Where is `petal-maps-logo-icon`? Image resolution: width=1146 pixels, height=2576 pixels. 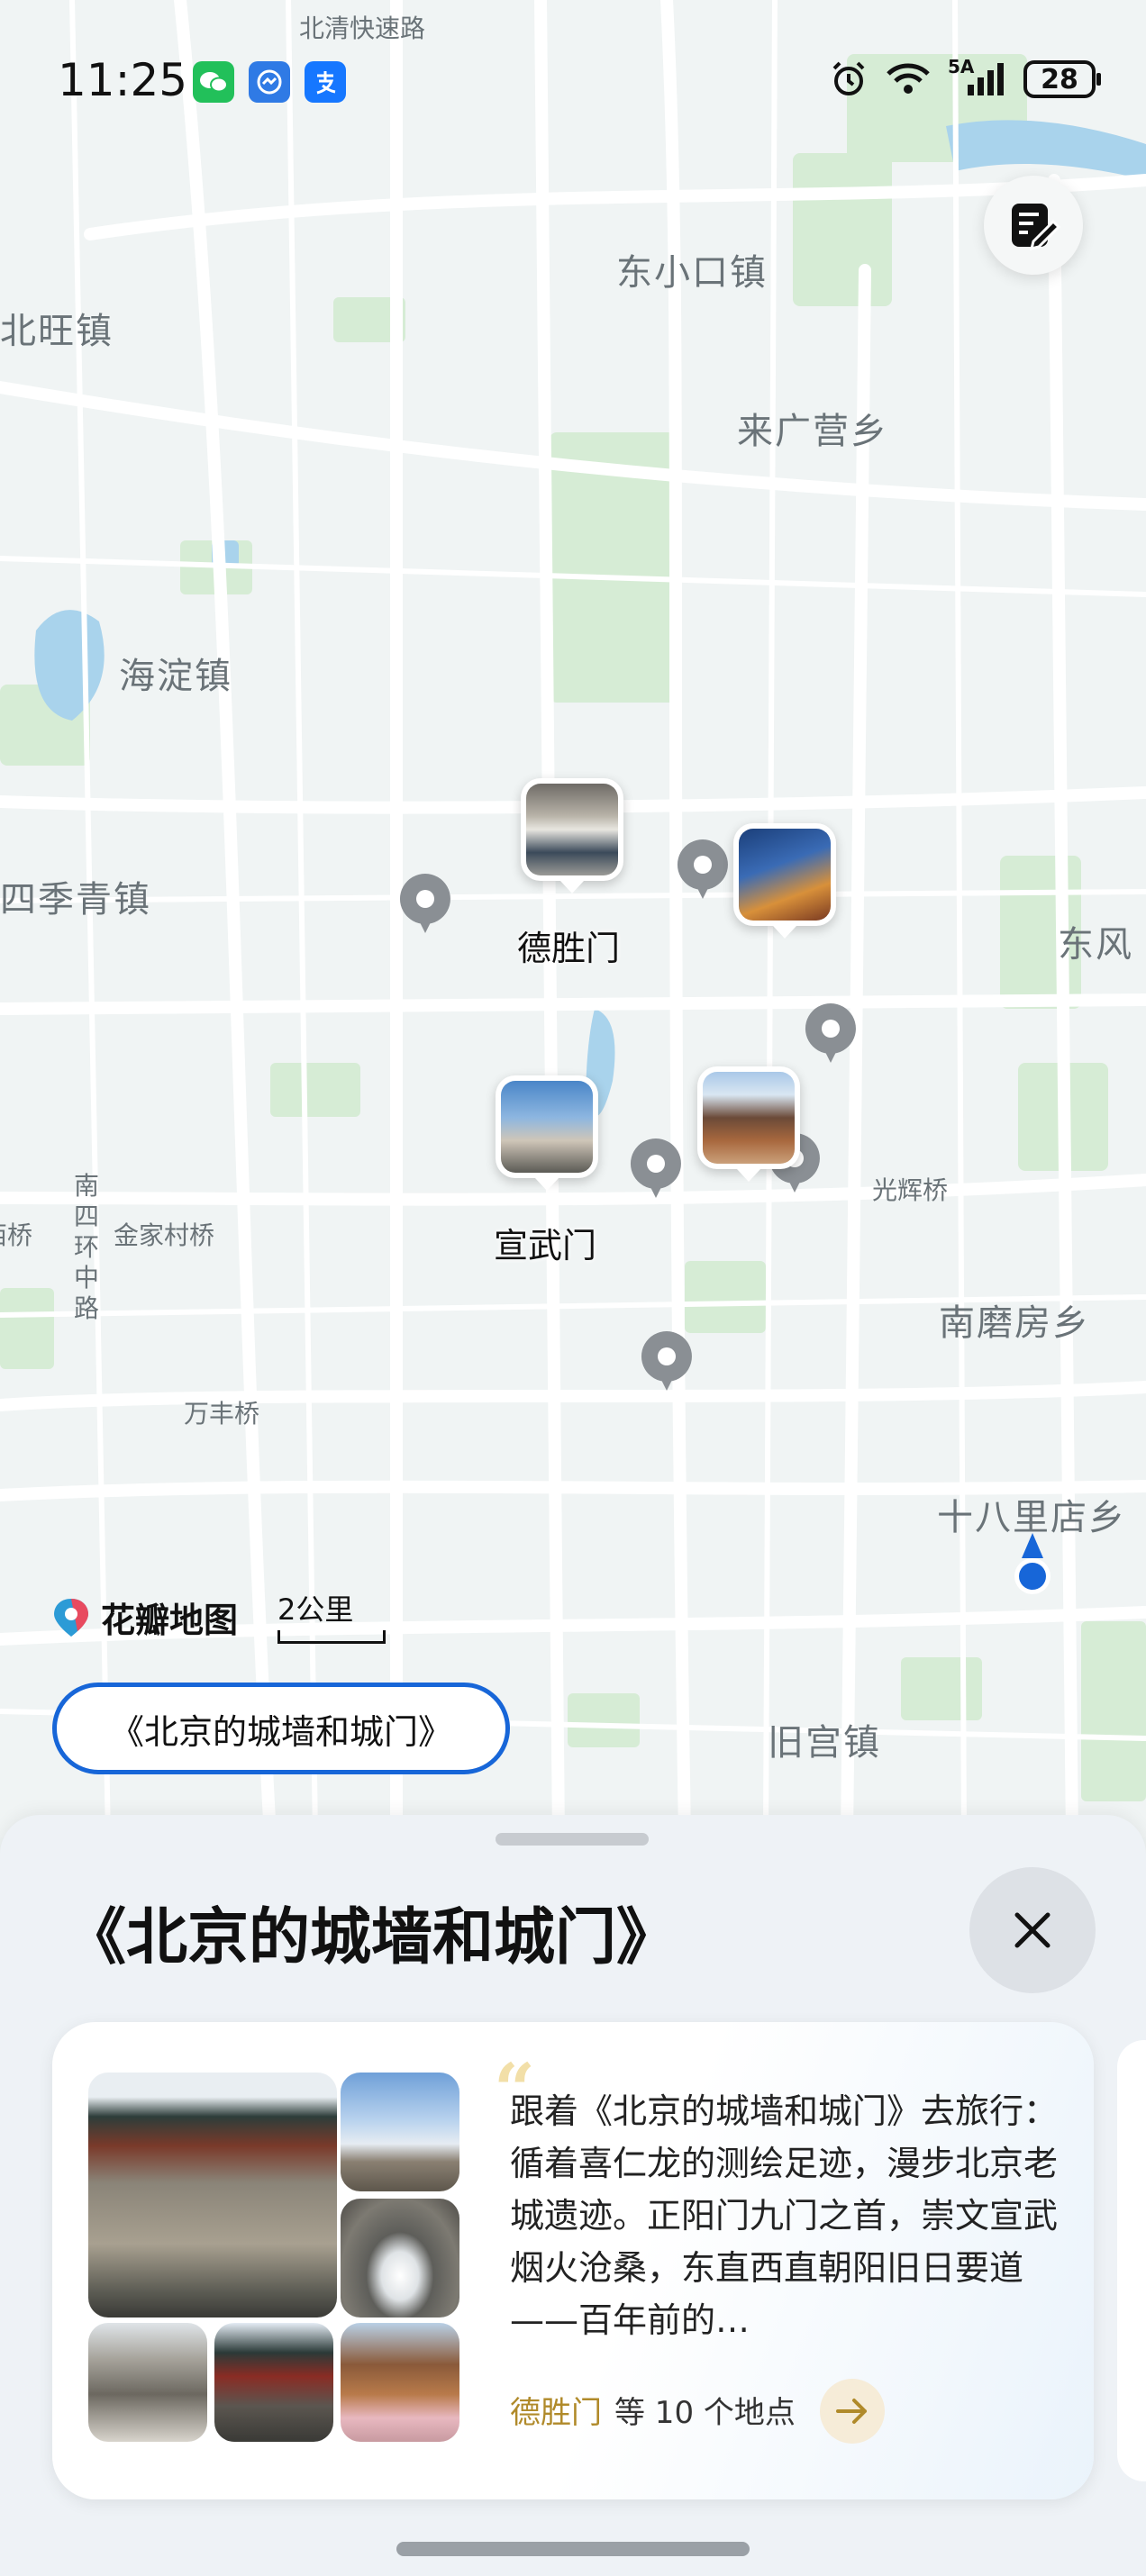
petal-maps-logo-icon is located at coordinates (71, 1617).